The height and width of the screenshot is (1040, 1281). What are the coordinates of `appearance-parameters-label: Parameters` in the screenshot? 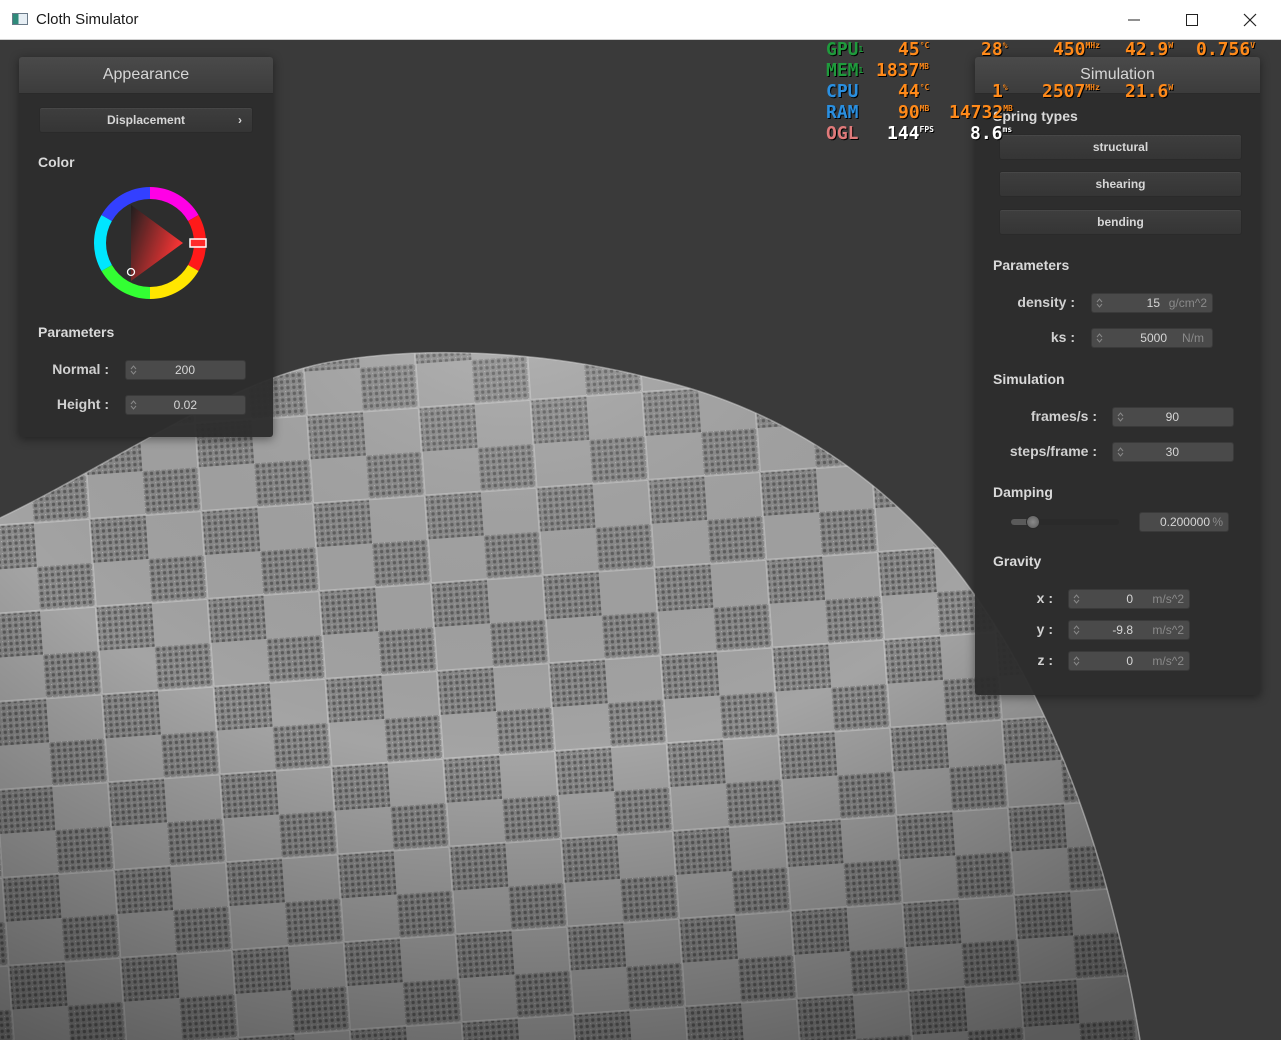 It's located at (76, 332).